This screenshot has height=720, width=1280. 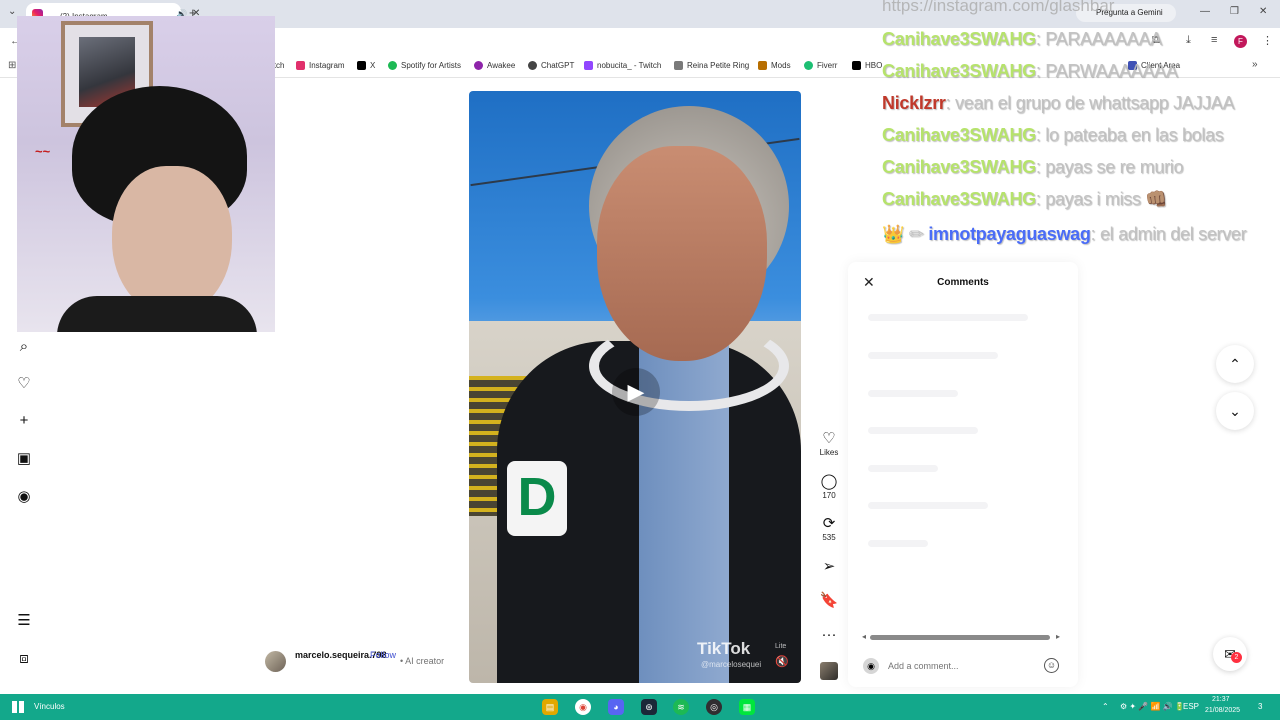 I want to click on notification-count: 3, so click(x=1260, y=706).